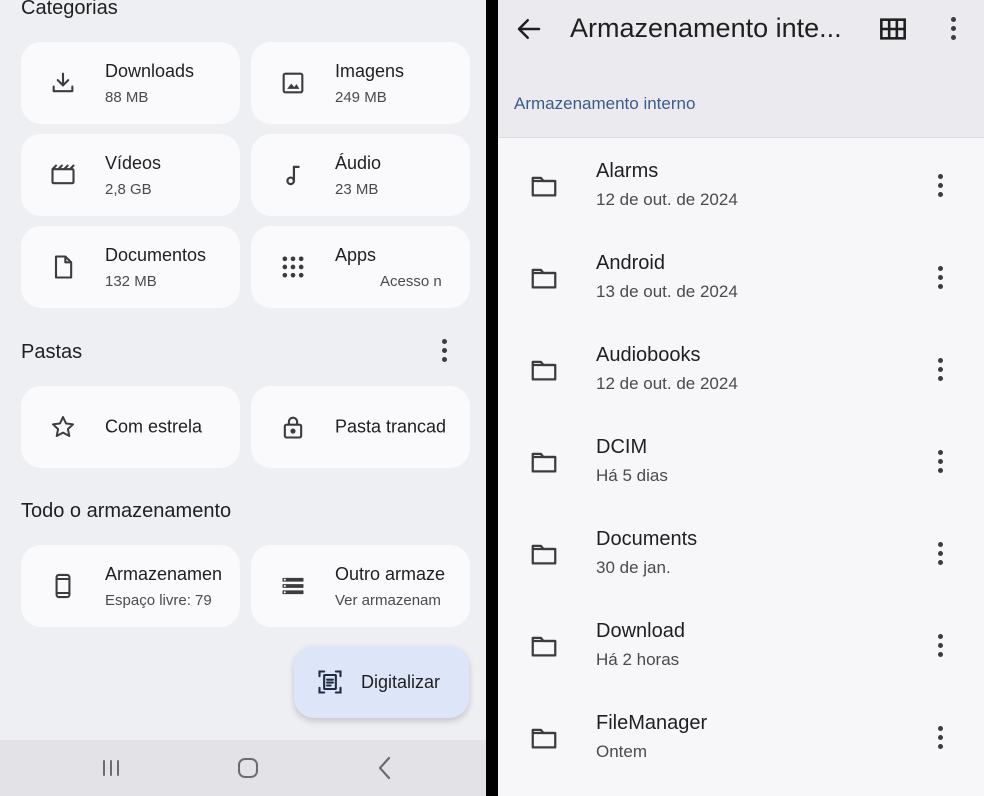  Describe the element at coordinates (622, 751) in the screenshot. I see `folder-date: Ontem` at that location.